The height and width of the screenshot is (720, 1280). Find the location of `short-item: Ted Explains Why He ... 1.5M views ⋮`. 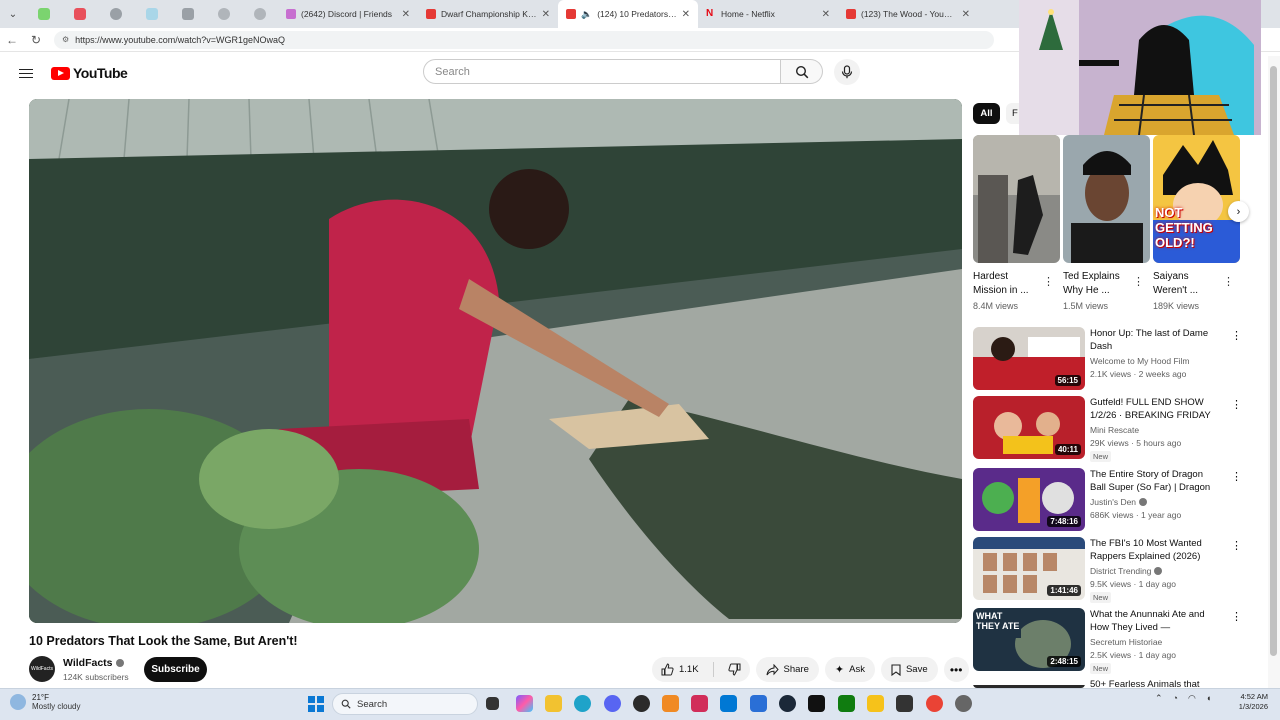

short-item: Ted Explains Why He ... 1.5M views ⋮ is located at coordinates (1106, 223).